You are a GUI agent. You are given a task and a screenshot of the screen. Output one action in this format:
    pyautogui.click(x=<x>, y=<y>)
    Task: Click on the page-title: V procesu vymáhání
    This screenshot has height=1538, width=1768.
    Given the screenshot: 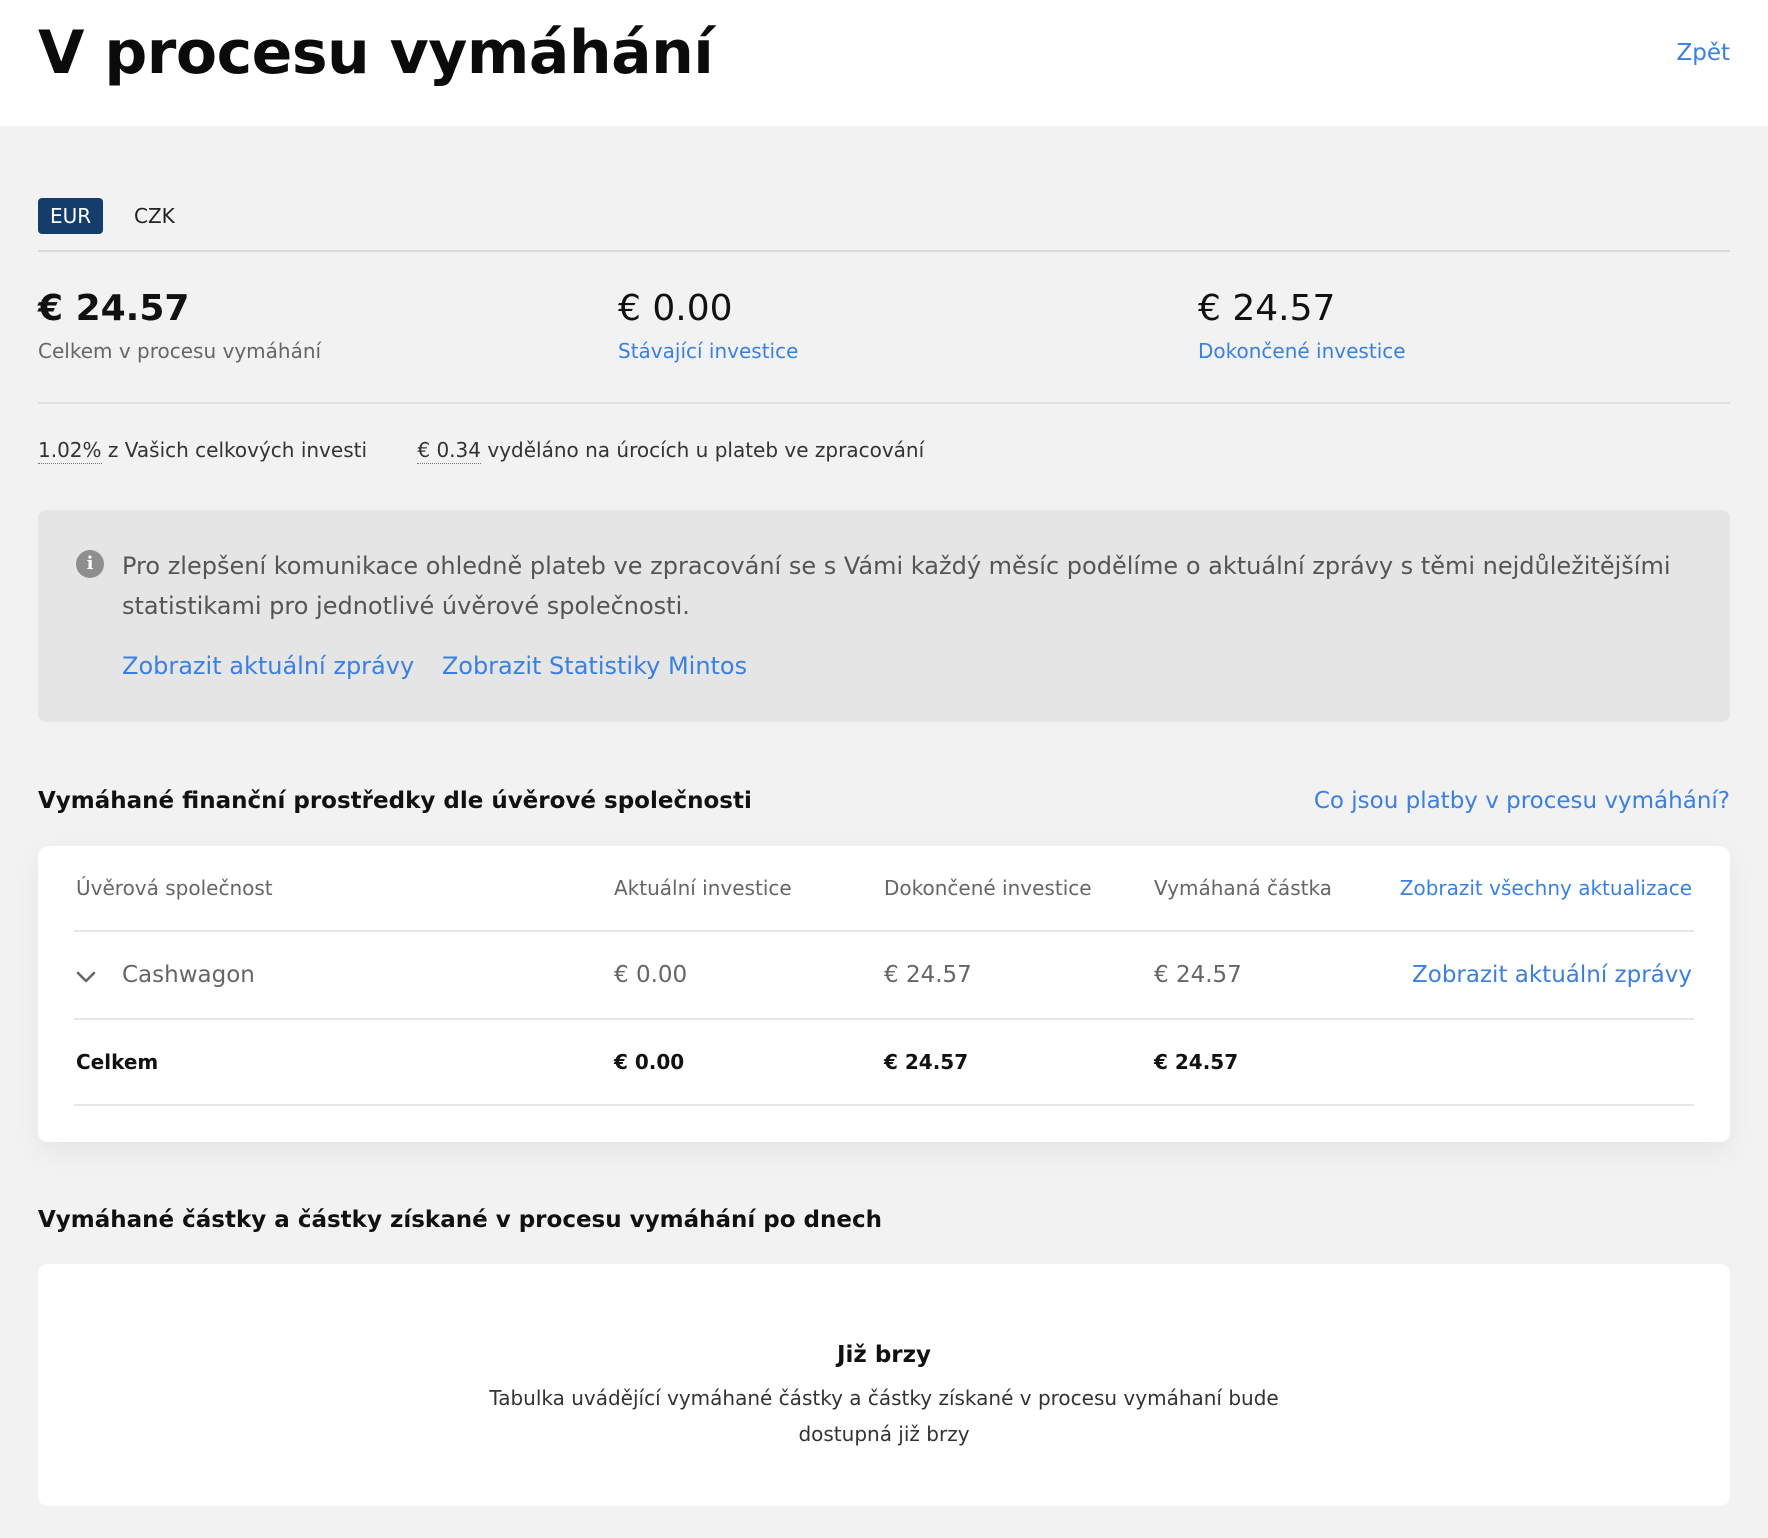 What is the action you would take?
    pyautogui.click(x=376, y=53)
    